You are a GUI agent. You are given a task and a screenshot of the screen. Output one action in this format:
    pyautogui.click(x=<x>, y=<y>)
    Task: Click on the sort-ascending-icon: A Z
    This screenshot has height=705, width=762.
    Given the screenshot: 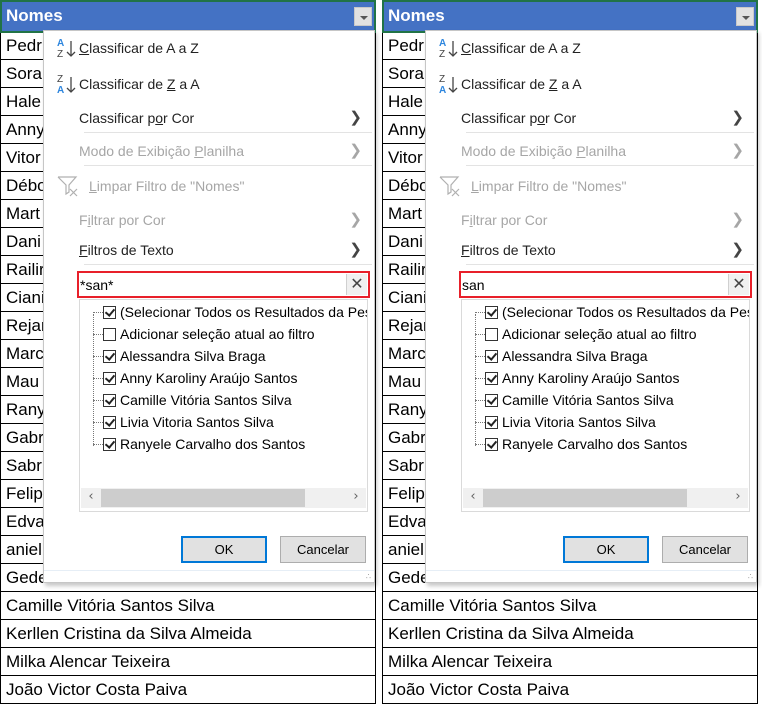 What is the action you would take?
    pyautogui.click(x=66, y=49)
    